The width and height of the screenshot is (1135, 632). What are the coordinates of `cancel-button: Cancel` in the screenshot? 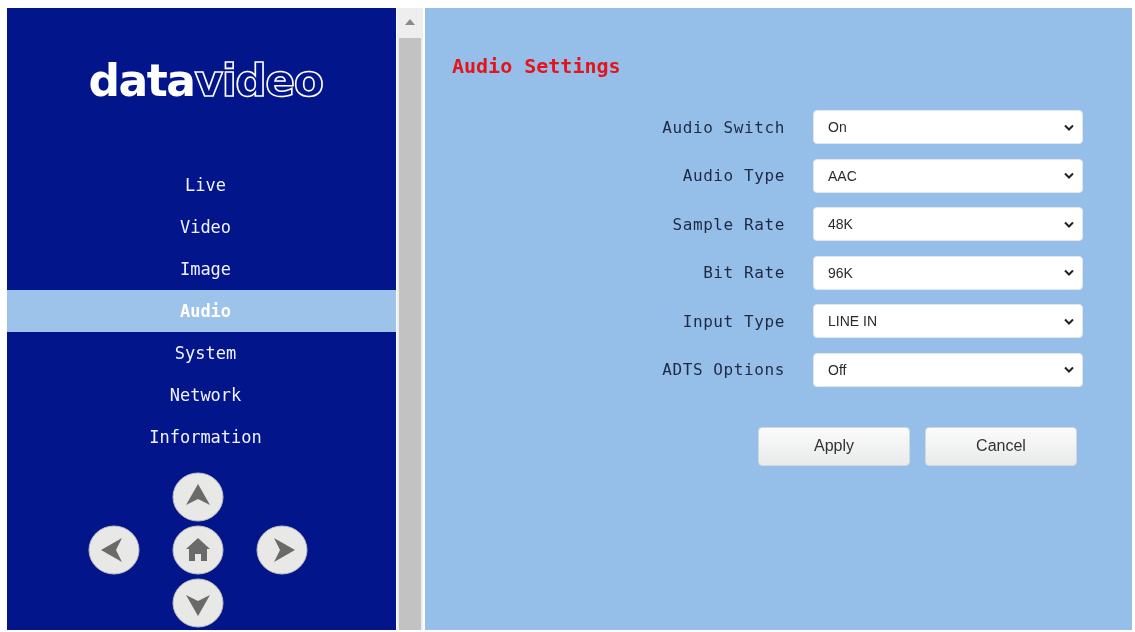 It's located at (1001, 446).